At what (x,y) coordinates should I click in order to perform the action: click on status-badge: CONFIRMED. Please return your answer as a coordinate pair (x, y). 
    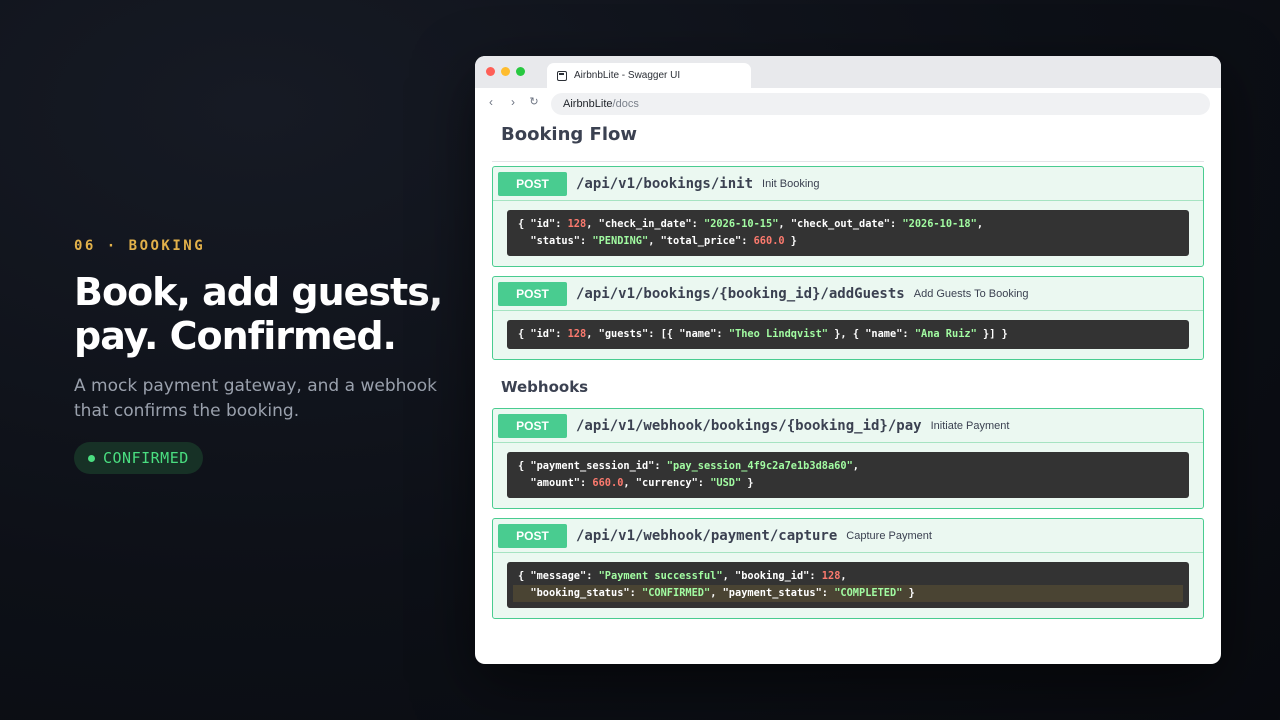
    Looking at the image, I should click on (138, 458).